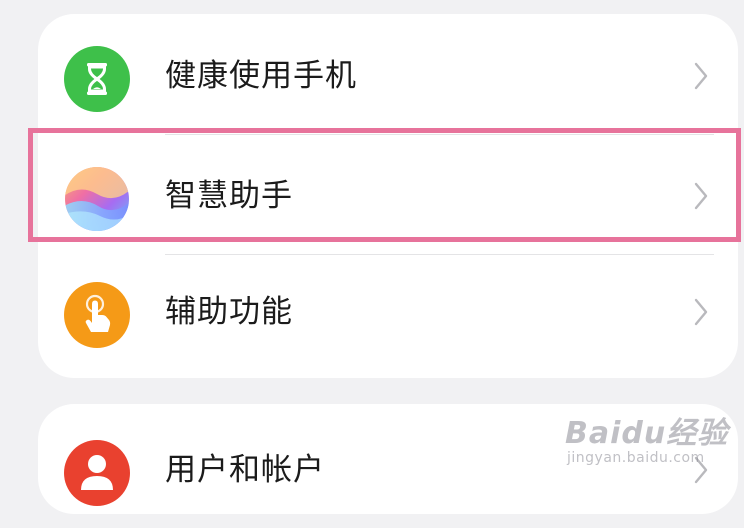 Image resolution: width=744 pixels, height=528 pixels. I want to click on hand-tap-icon, so click(97, 315).